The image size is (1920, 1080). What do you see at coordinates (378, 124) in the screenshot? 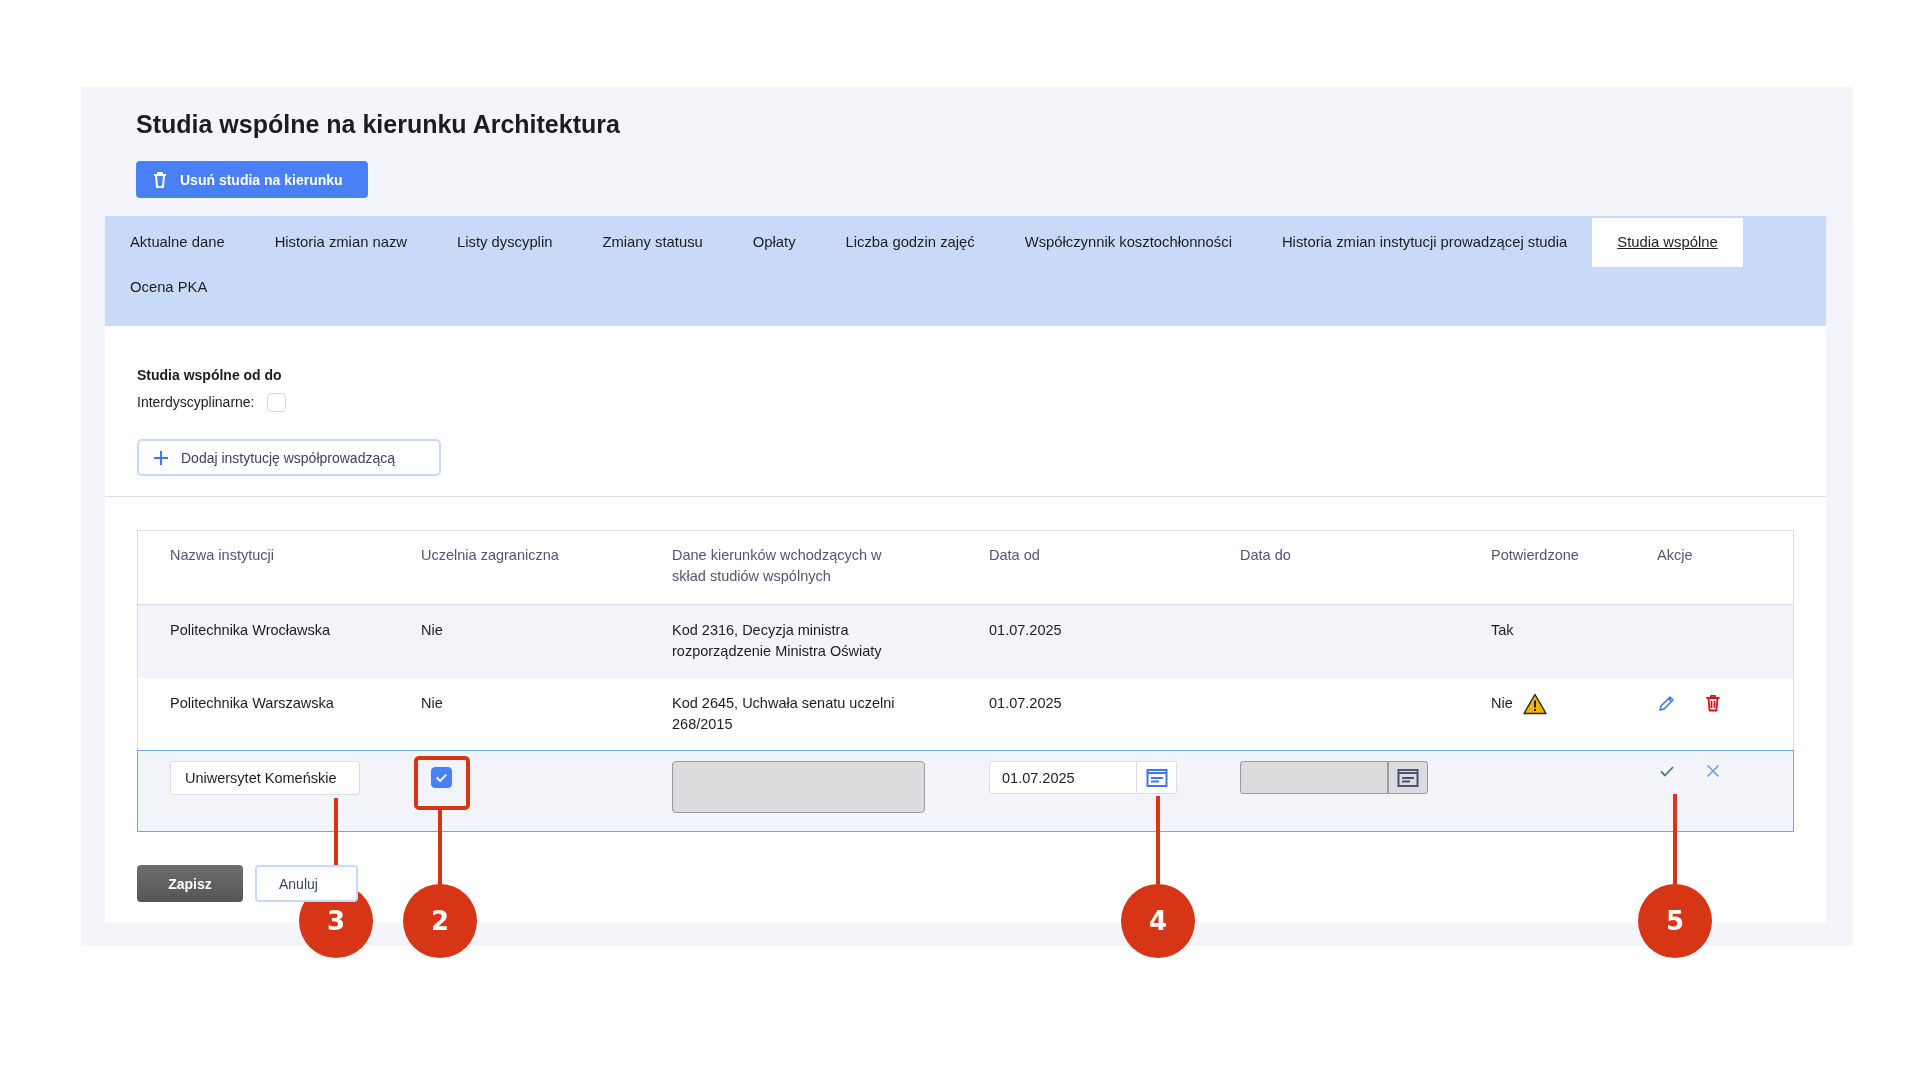
I see `page-title: Studia wspólne na kierunku Architektura` at bounding box center [378, 124].